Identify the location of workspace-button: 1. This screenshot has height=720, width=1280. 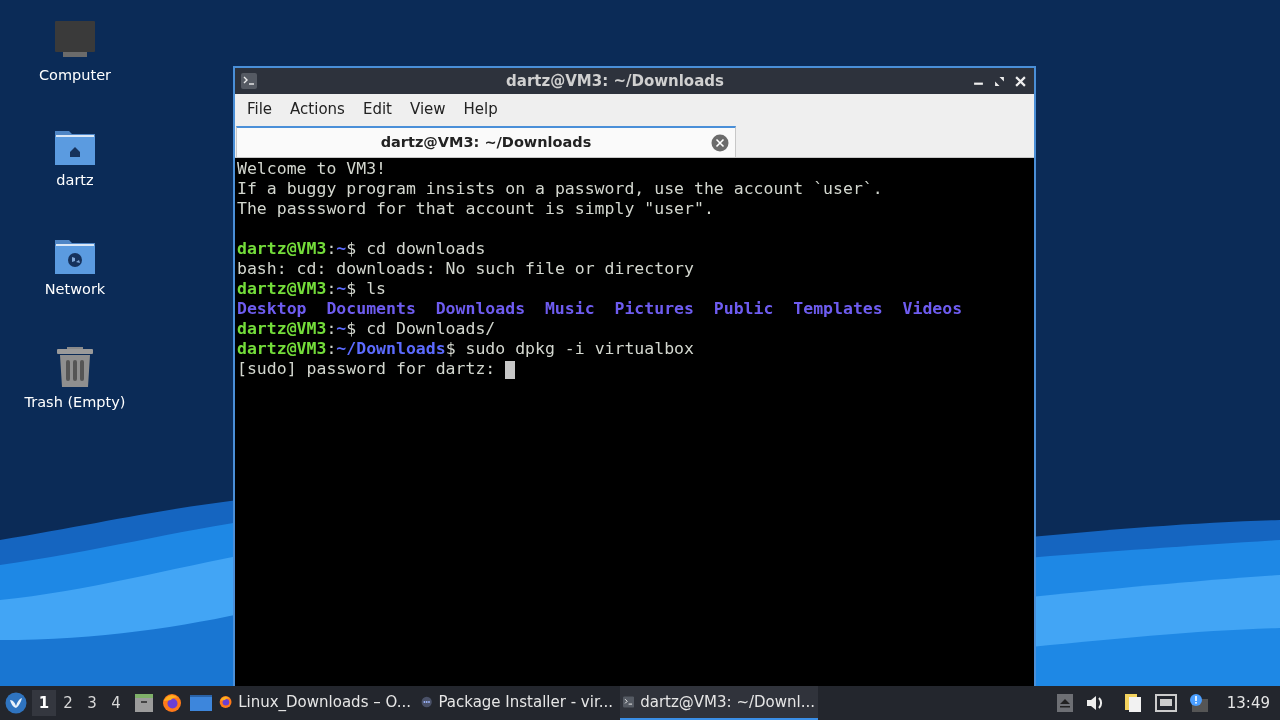
(44, 703).